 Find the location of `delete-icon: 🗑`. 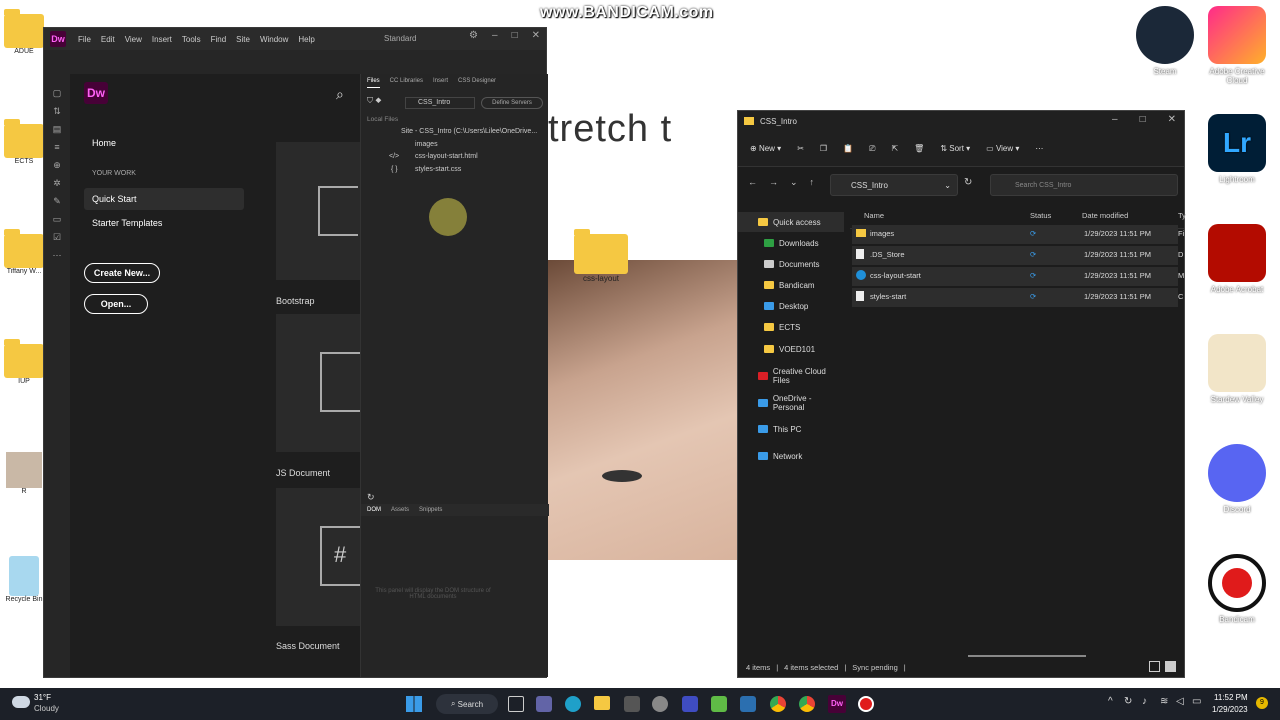

delete-icon: 🗑 is located at coordinates (919, 148).